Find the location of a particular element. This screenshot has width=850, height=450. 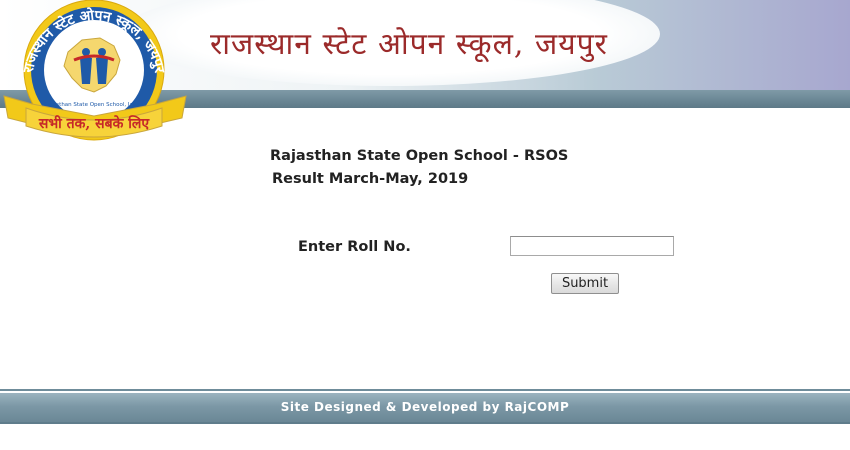

submit-button: Submit is located at coordinates (585, 283).